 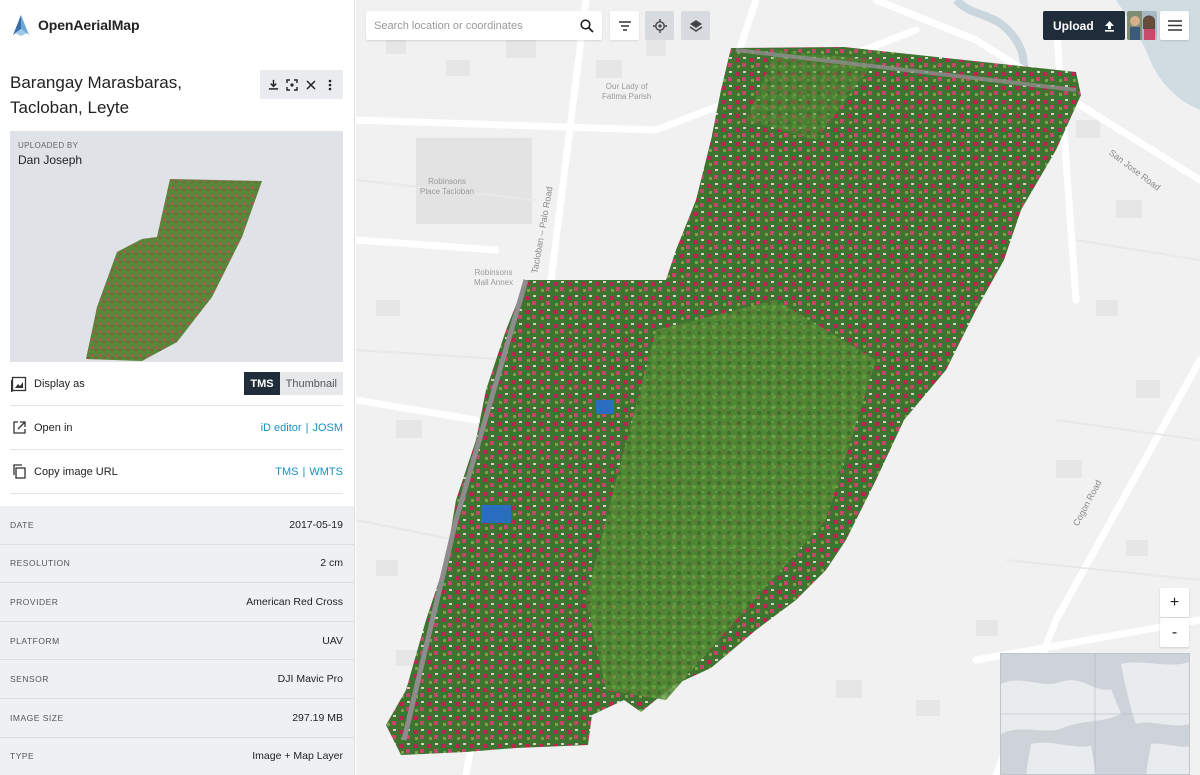 What do you see at coordinates (326, 472) in the screenshot?
I see `copy-wmts-link: WMTS` at bounding box center [326, 472].